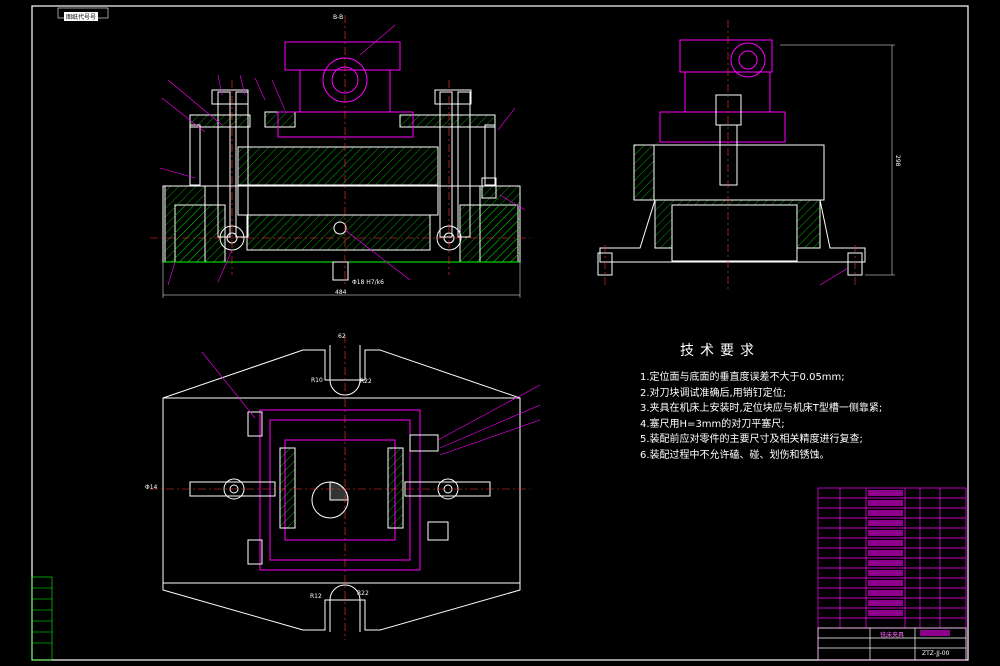 The width and height of the screenshot is (1000, 666). I want to click on drawing-number: ZTZ-JJ-00, so click(936, 653).